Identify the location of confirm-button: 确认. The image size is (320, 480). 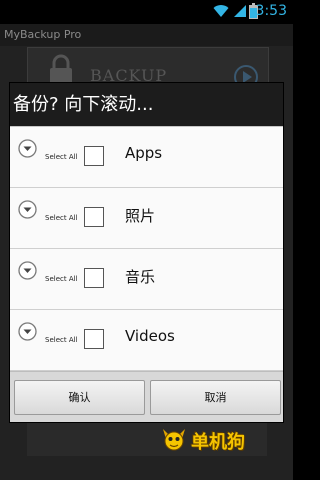
(79, 397).